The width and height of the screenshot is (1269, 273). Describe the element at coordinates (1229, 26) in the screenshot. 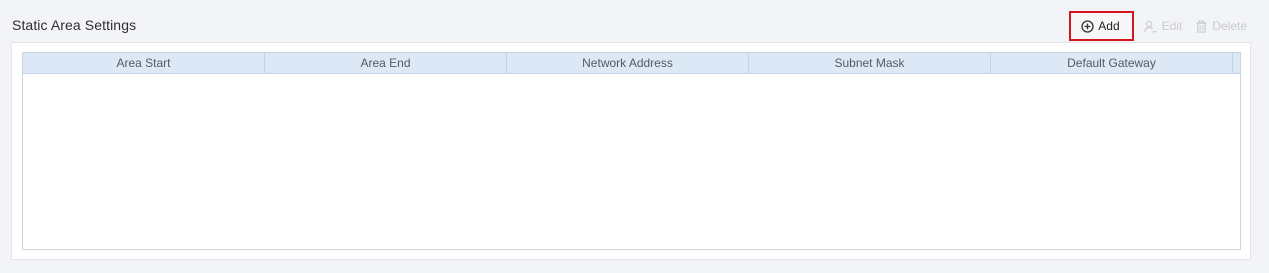

I see `delete-button-label: Delete` at that location.